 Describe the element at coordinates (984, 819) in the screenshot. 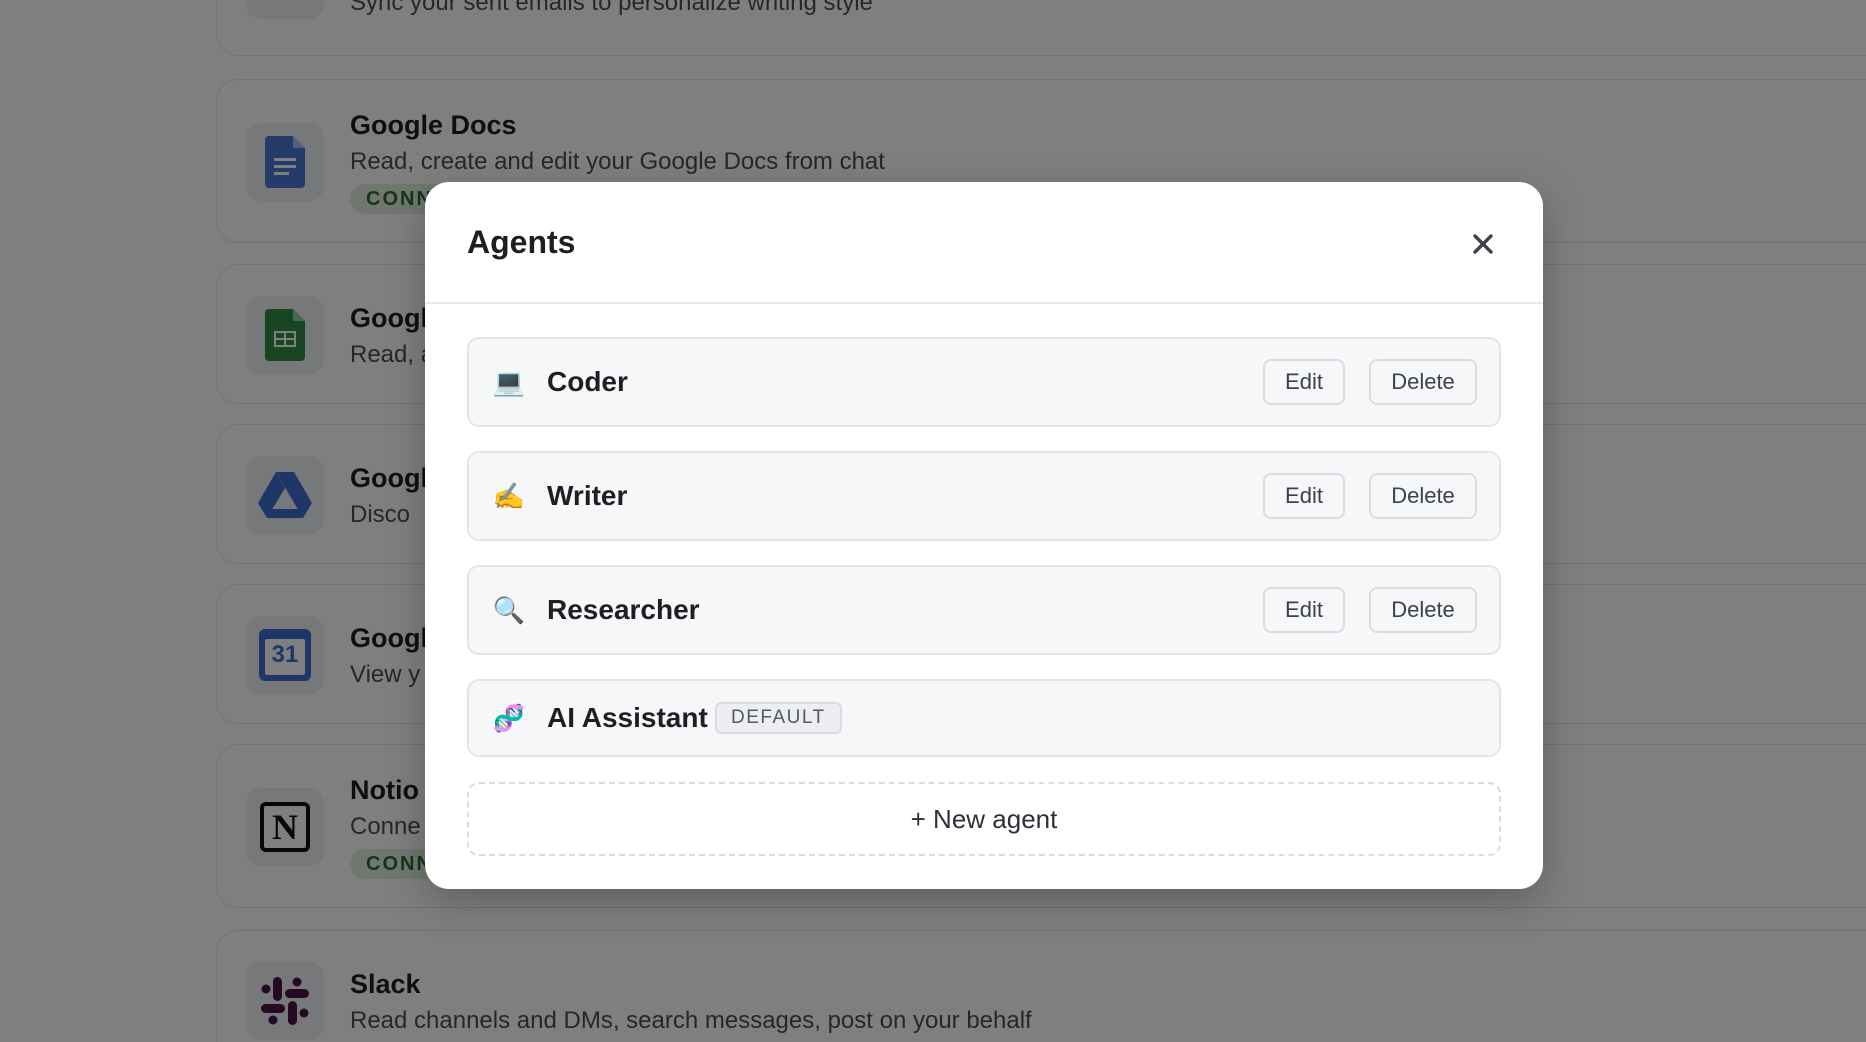

I see `new-agent-button: + New agent` at that location.